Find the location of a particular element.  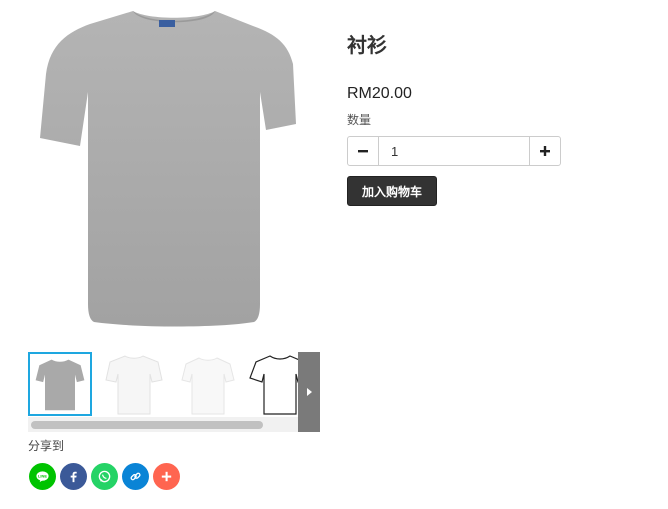

chevron-right-icon is located at coordinates (309, 392).